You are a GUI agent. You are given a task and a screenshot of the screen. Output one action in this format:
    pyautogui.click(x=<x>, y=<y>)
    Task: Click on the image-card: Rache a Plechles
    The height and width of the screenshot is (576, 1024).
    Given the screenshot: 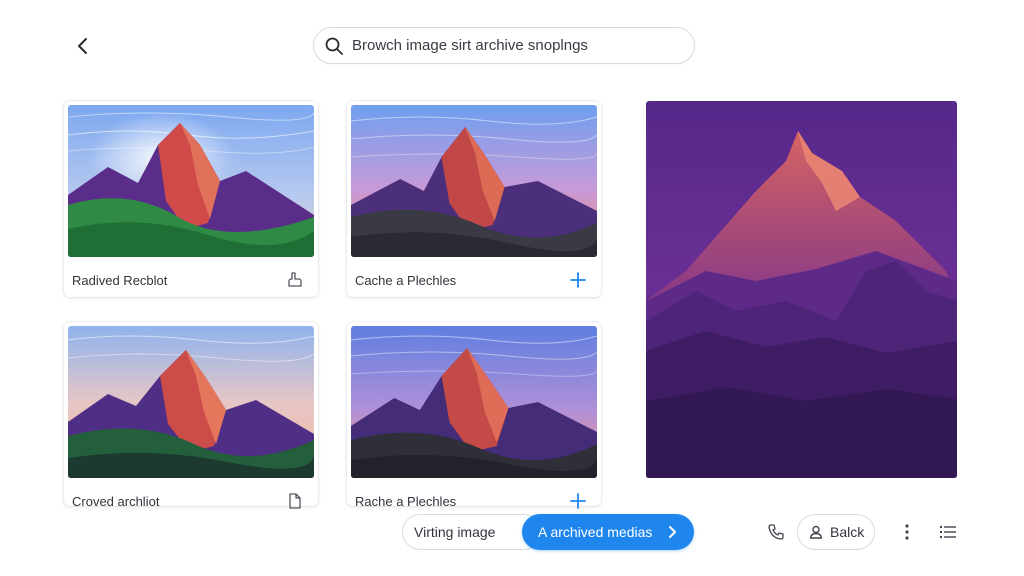 What is the action you would take?
    pyautogui.click(x=474, y=415)
    